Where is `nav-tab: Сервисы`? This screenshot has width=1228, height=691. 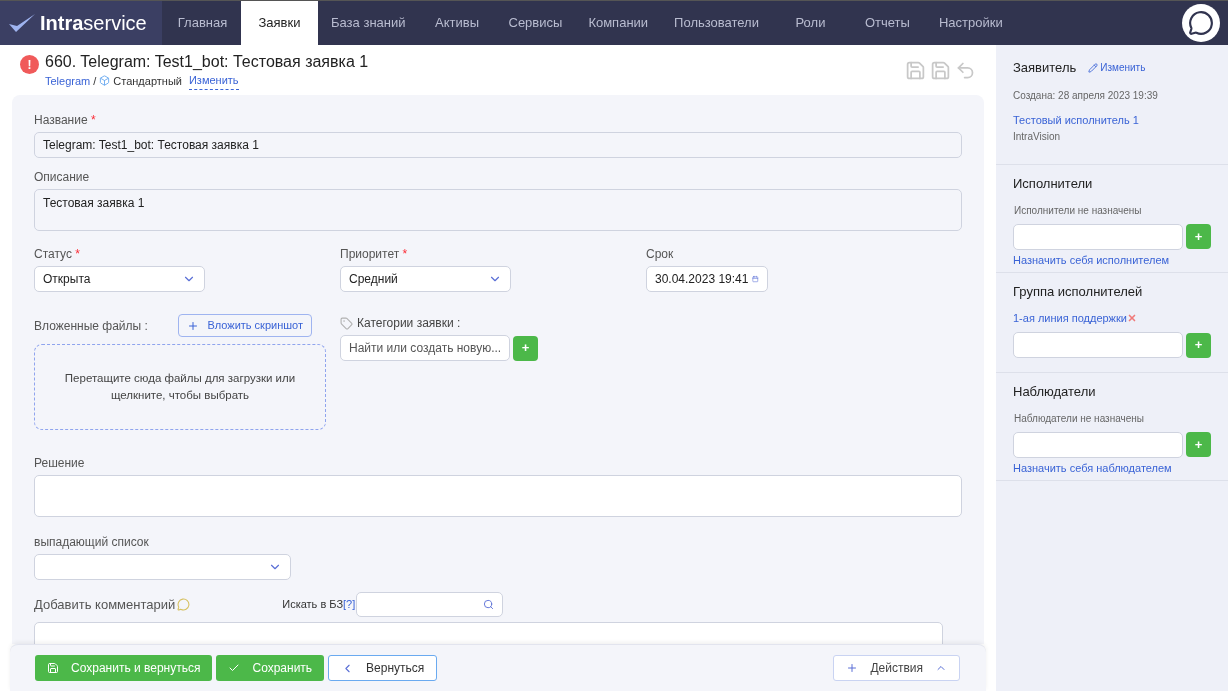
nav-tab: Сервисы is located at coordinates (535, 23).